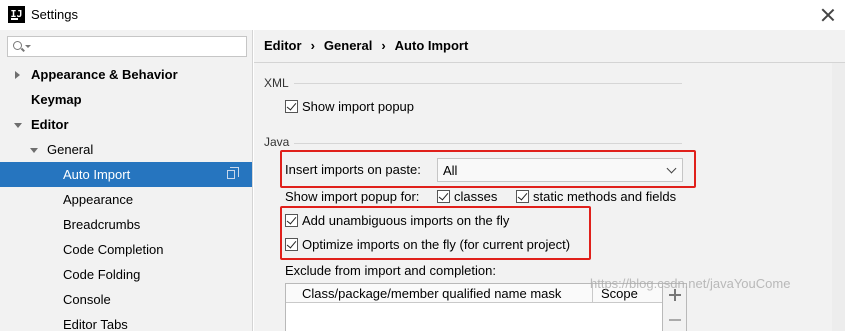  I want to click on optimize-imports-checkbox, so click(291, 244).